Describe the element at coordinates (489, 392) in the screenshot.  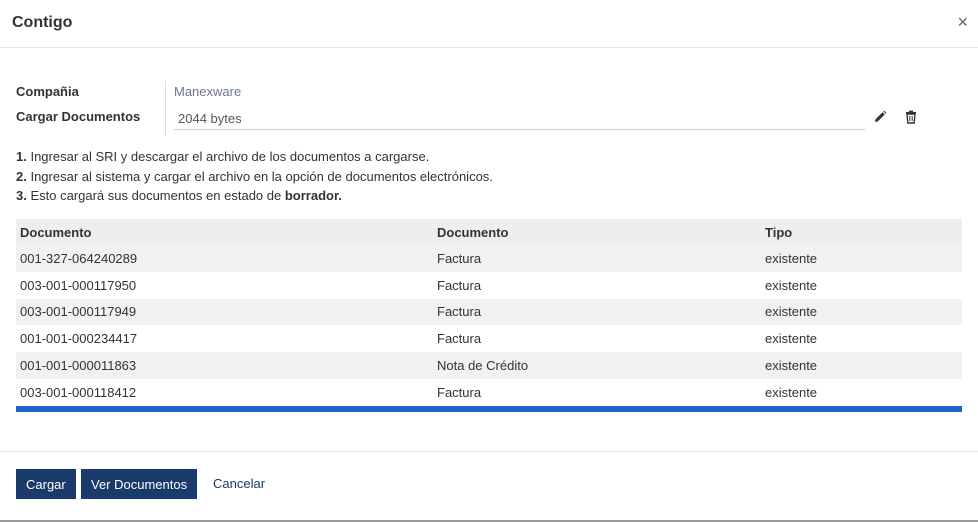
I see `table-row: 003-001-000118412 Factura existente` at that location.